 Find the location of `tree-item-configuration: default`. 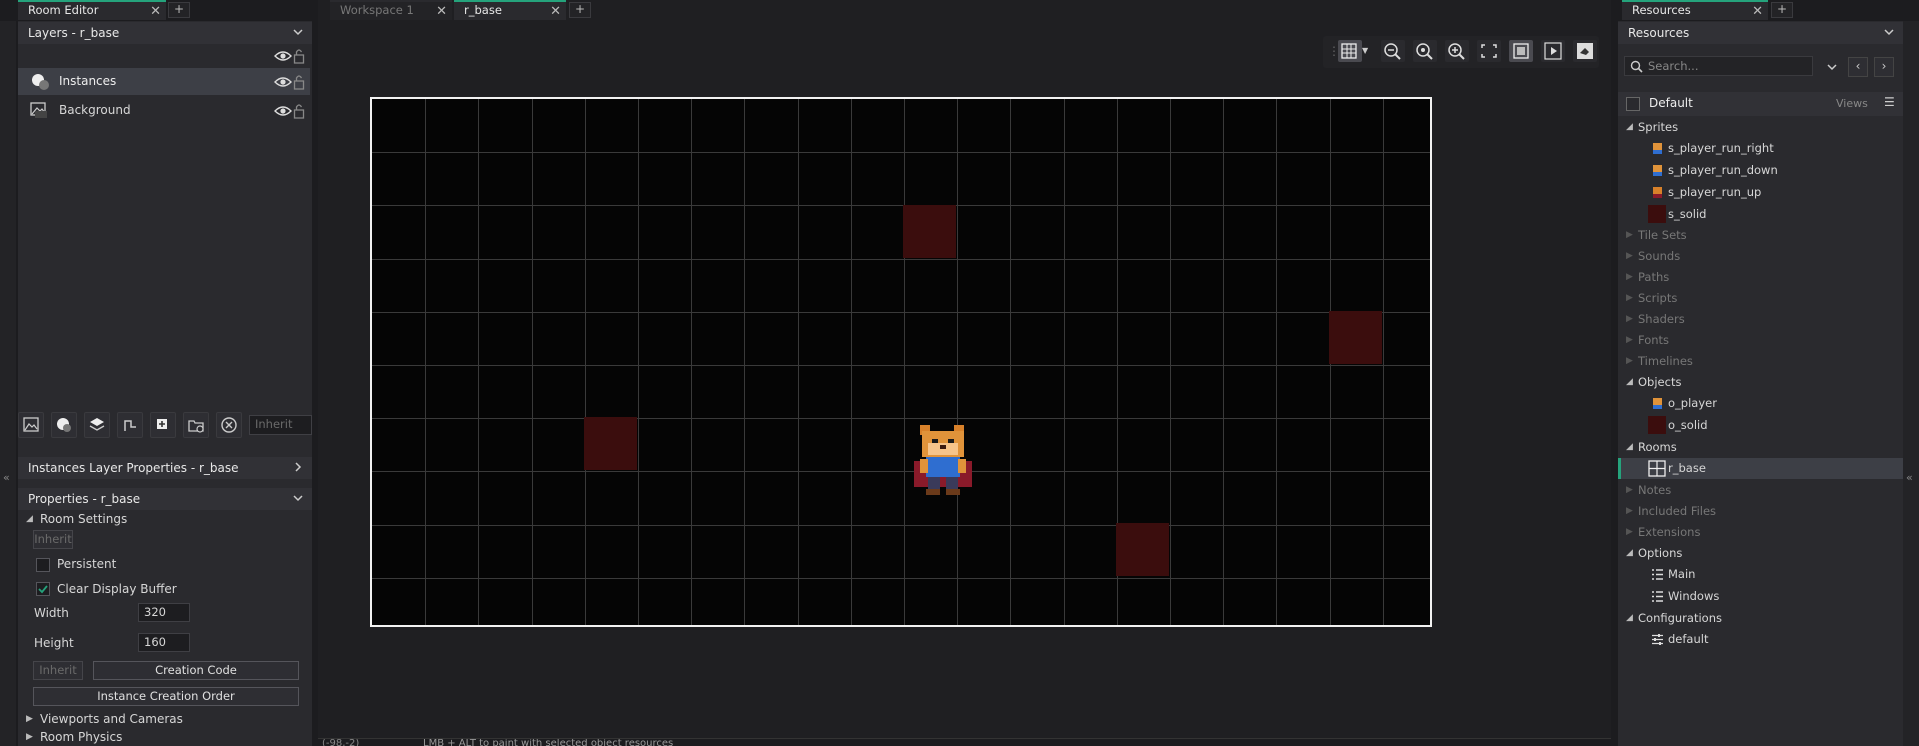

tree-item-configuration: default is located at coordinates (1763, 639).